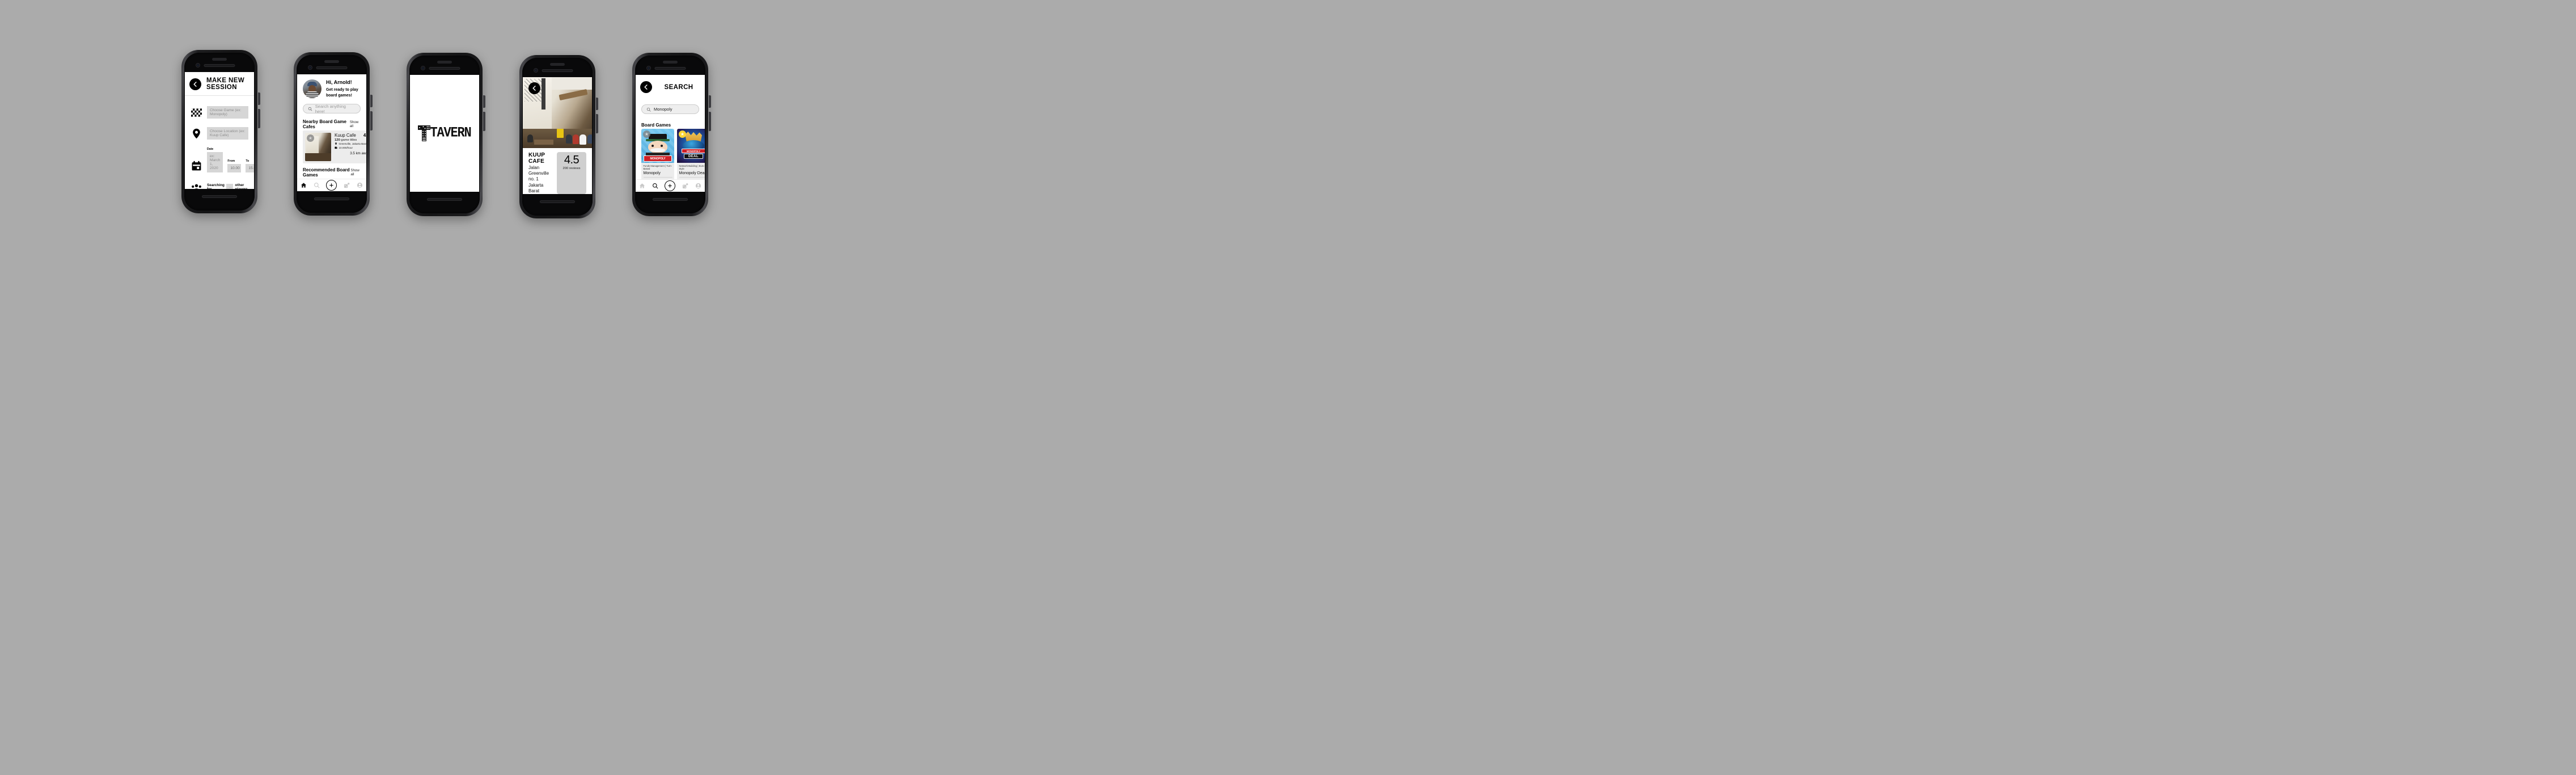 This screenshot has width=2576, height=775. I want to click on phone-frame-3: TAVERN, so click(446, 134).